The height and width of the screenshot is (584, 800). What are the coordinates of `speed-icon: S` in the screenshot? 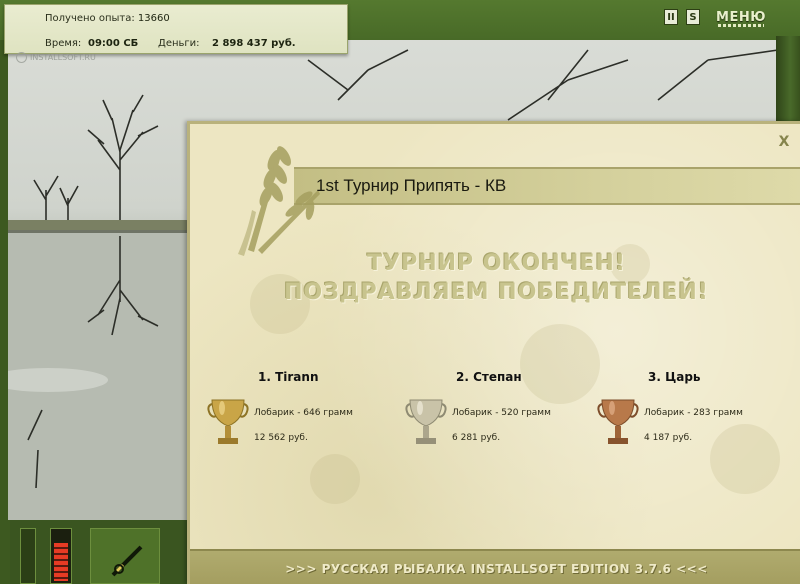 It's located at (693, 17).